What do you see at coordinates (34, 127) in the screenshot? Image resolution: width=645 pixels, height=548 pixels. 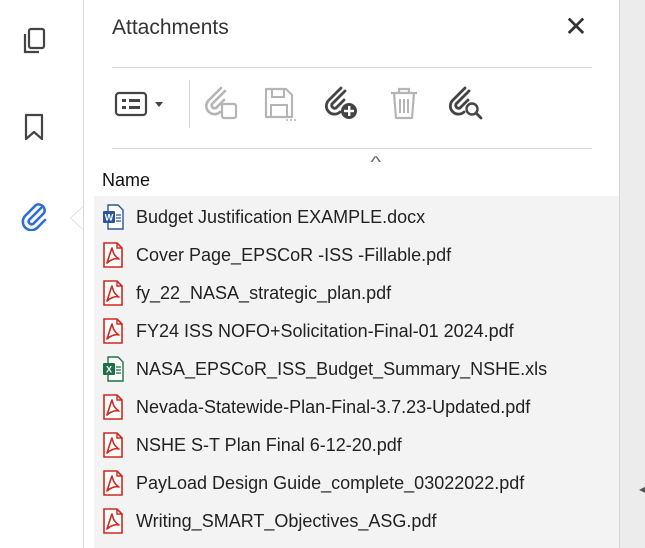 I see `bookmark-icon` at bounding box center [34, 127].